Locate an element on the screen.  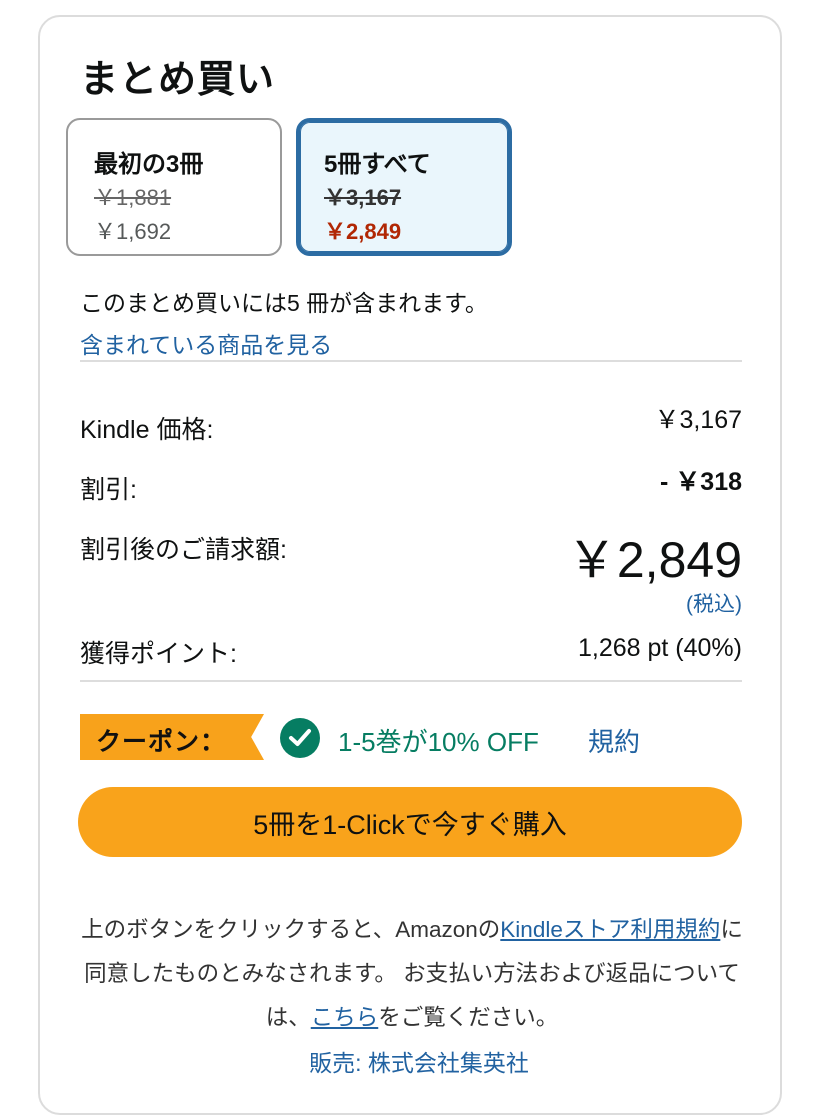
page-title: まとめ買い is located at coordinates (178, 80).